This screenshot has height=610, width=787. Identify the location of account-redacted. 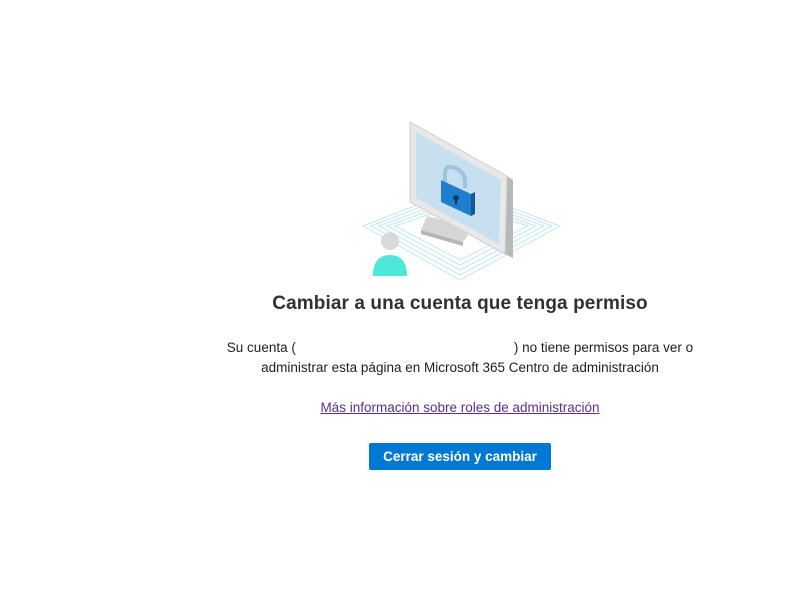
(405, 348).